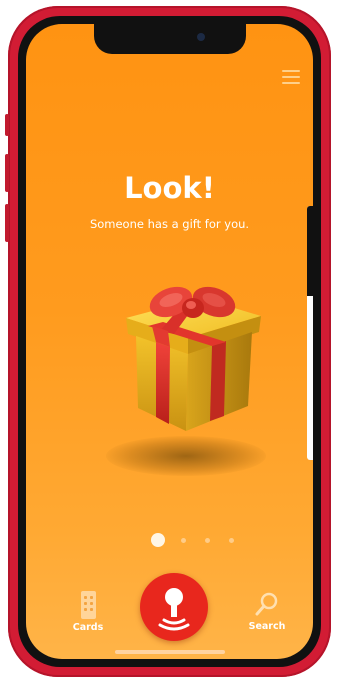 The image size is (339, 683). I want to click on gift-shadow, so click(186, 456).